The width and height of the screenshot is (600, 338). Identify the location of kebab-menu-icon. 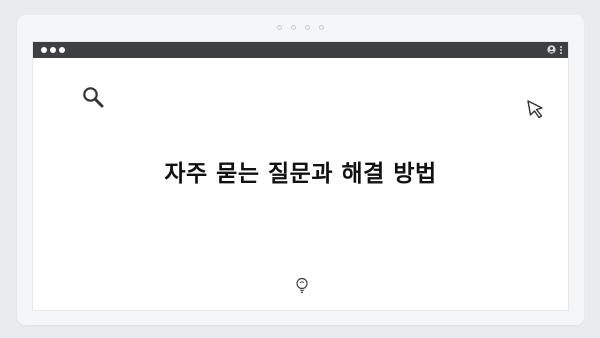
(561, 49).